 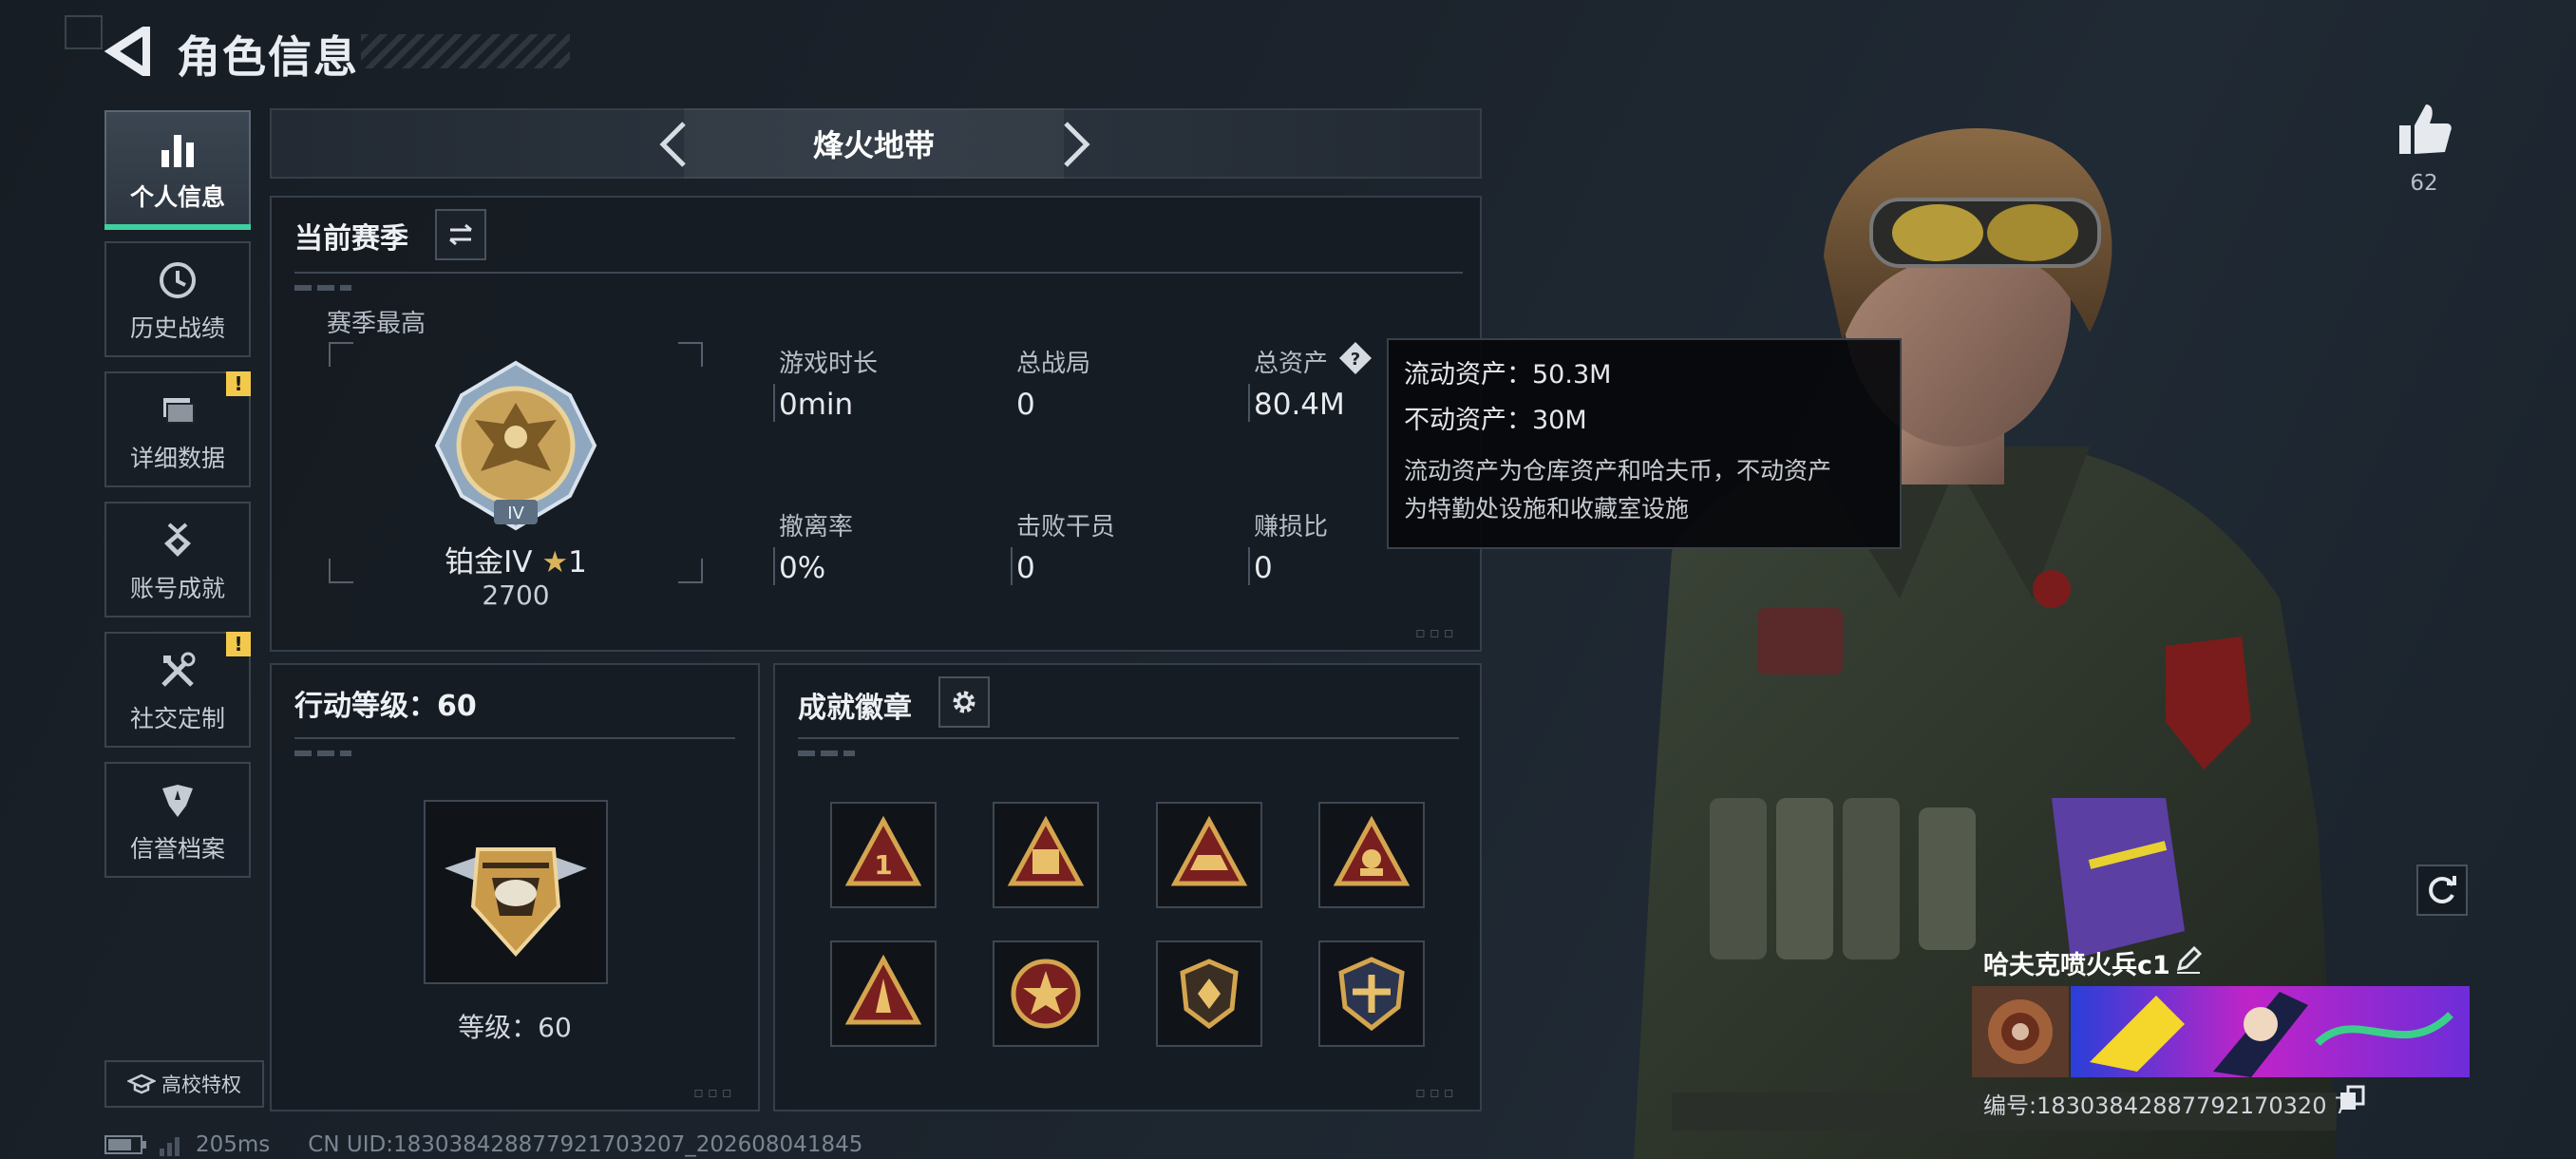 I want to click on folder-icon, so click(x=179, y=411).